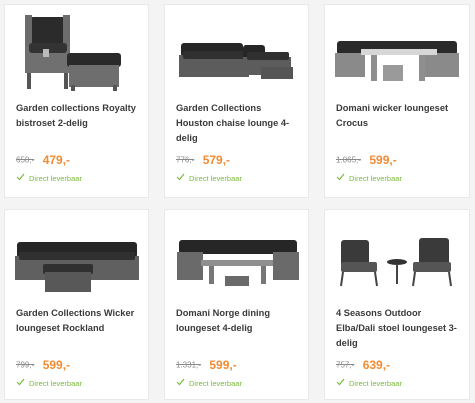 The image size is (475, 403). Describe the element at coordinates (56, 159) in the screenshot. I see `current-price: 479,-` at that location.